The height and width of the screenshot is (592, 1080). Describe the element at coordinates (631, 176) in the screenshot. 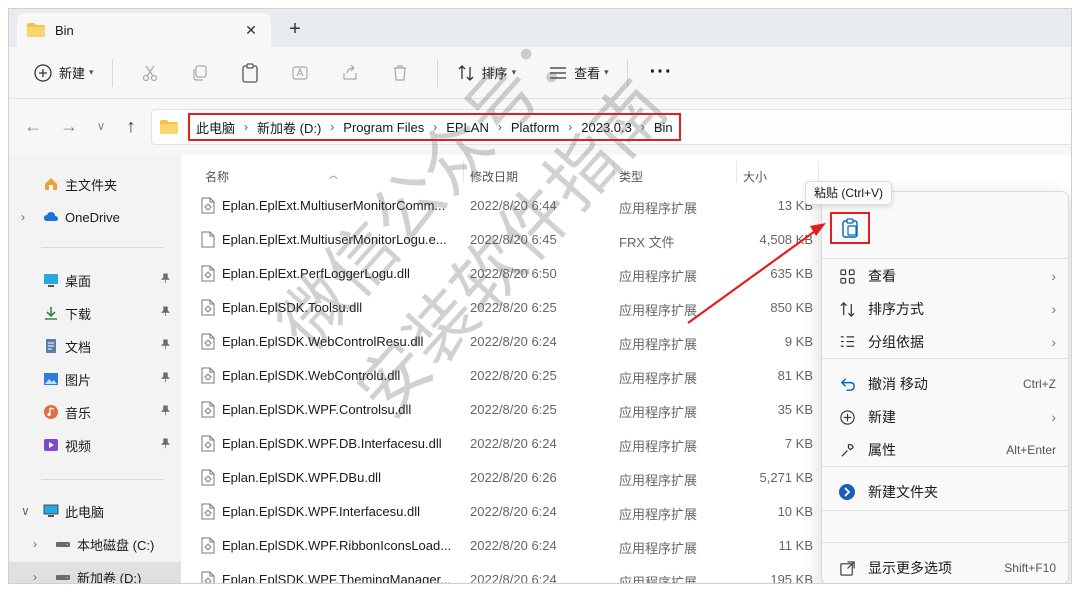

I see `column-type: 类型` at that location.